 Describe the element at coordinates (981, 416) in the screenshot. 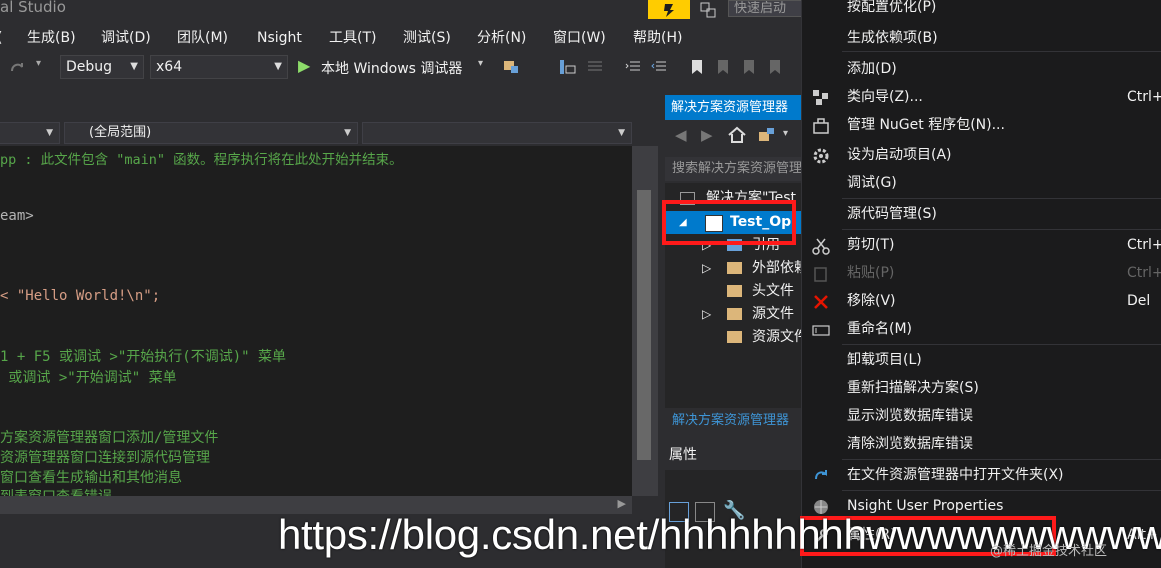

I see `menu-item-show-browse-errors: 显示浏览数据库错误` at that location.